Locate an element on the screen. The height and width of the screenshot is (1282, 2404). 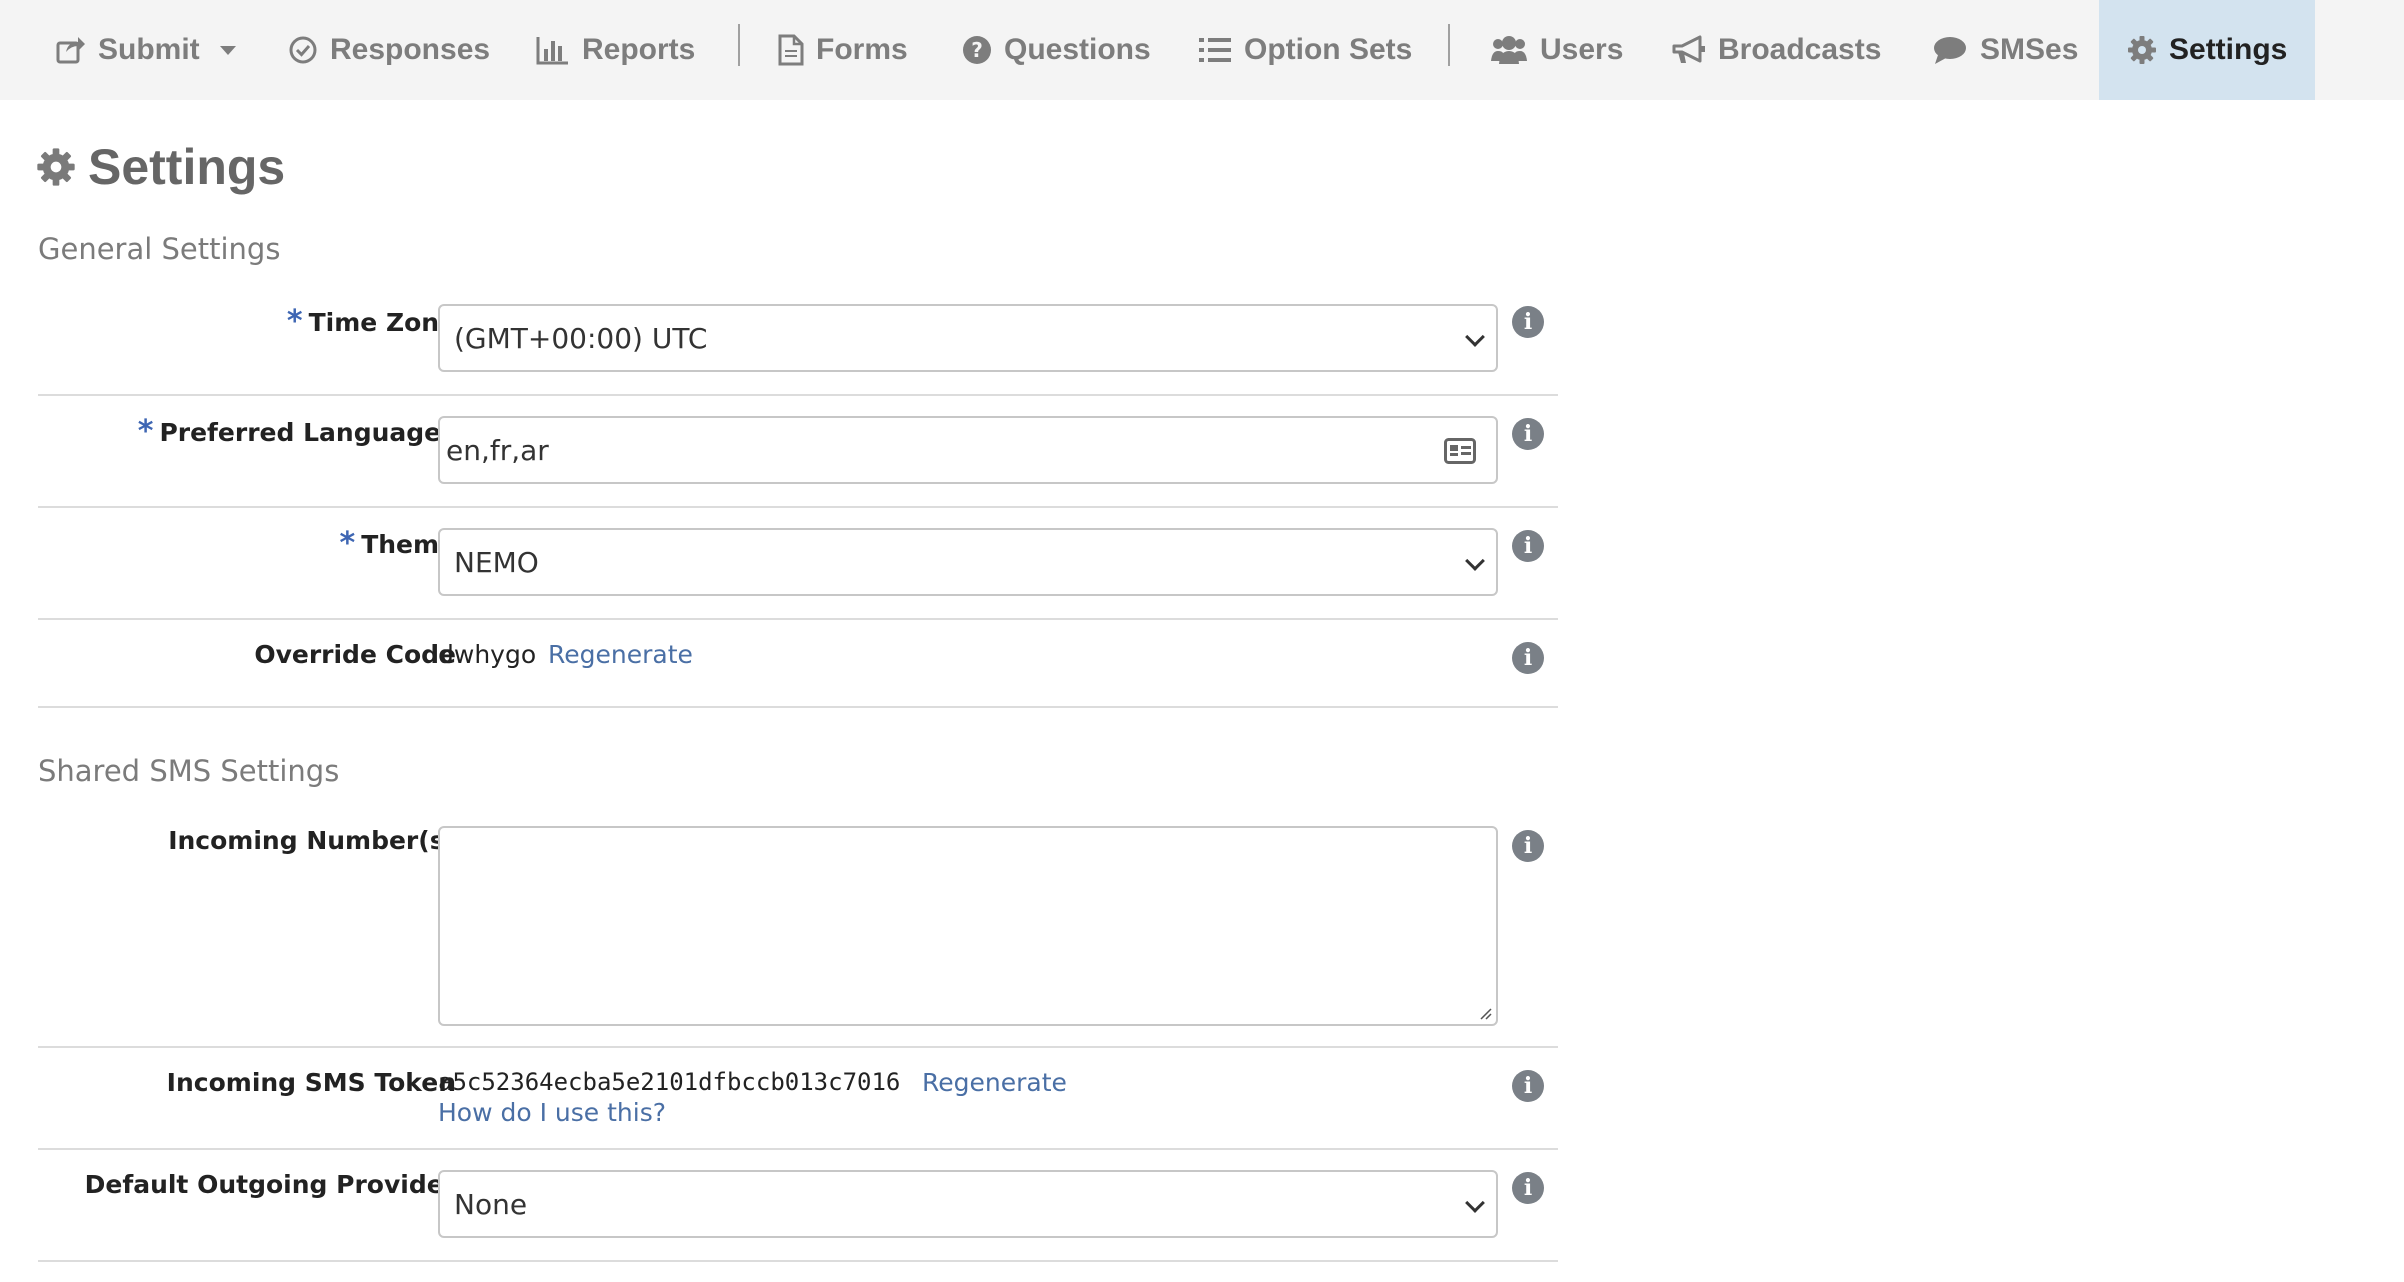
override-code-row: Override Code dwhygo Regenerate i is located at coordinates (798, 664).